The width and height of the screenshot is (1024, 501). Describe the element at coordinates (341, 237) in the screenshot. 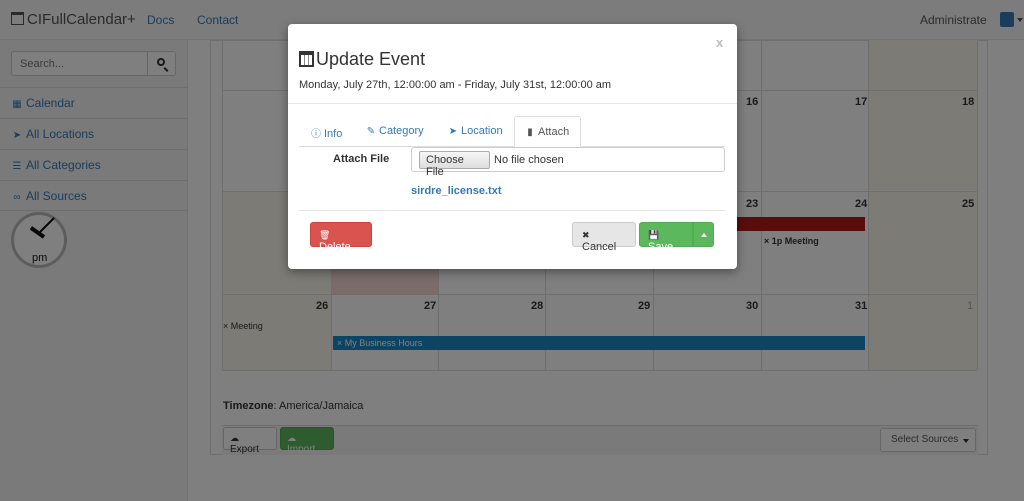

I see `delete-button: 🗑Delete` at that location.